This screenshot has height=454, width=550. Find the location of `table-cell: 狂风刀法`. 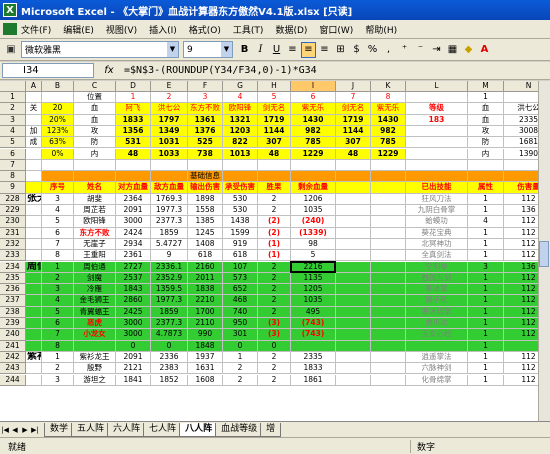

table-cell: 狂风刀法 is located at coordinates (437, 199).